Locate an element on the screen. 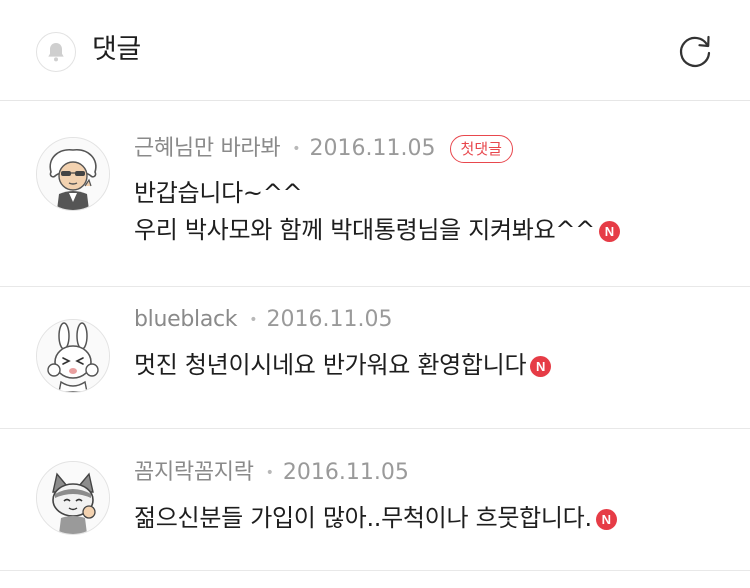  comment-line-last: 젊으신분들 가입이 많아..무척이나 흐뭇합니다. N is located at coordinates (375, 518).